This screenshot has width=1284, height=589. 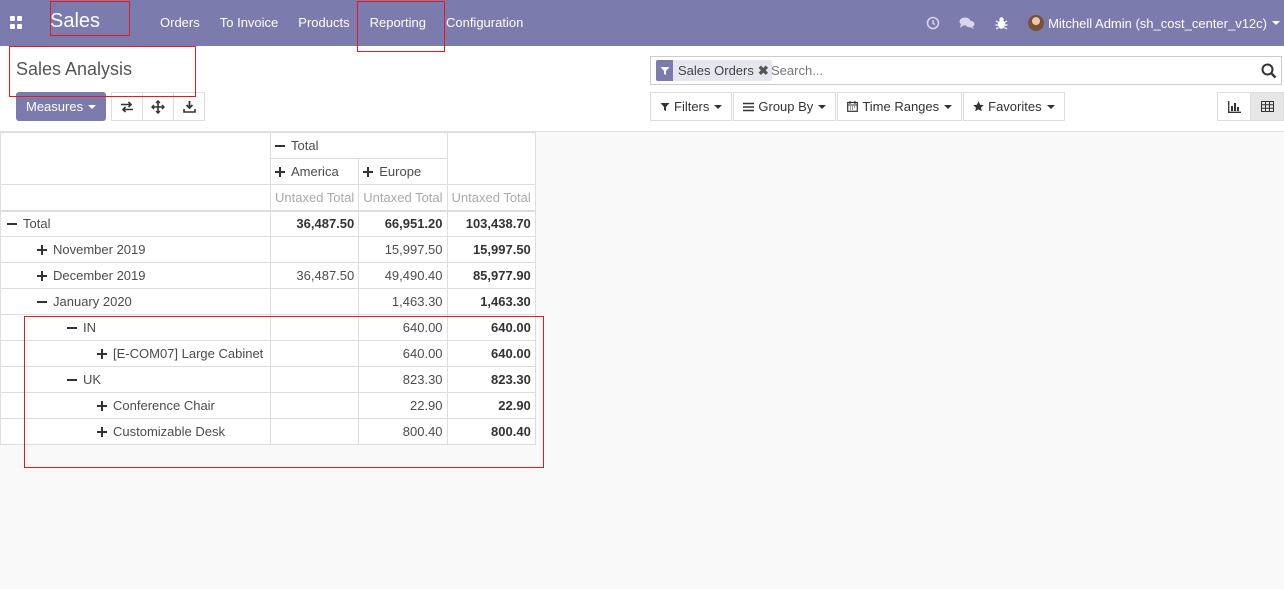 I want to click on bar-chart-icon, so click(x=1234, y=106).